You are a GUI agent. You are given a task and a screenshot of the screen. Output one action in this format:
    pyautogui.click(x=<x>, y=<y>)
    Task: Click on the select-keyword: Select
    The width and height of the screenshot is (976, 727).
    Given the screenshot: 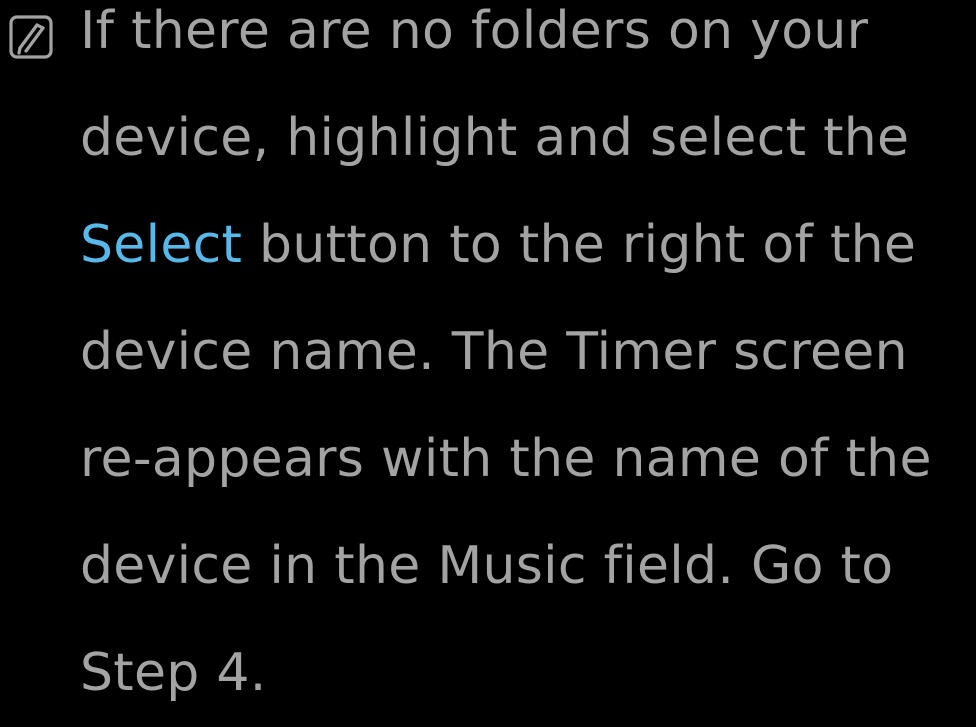 What is the action you would take?
    pyautogui.click(x=161, y=245)
    